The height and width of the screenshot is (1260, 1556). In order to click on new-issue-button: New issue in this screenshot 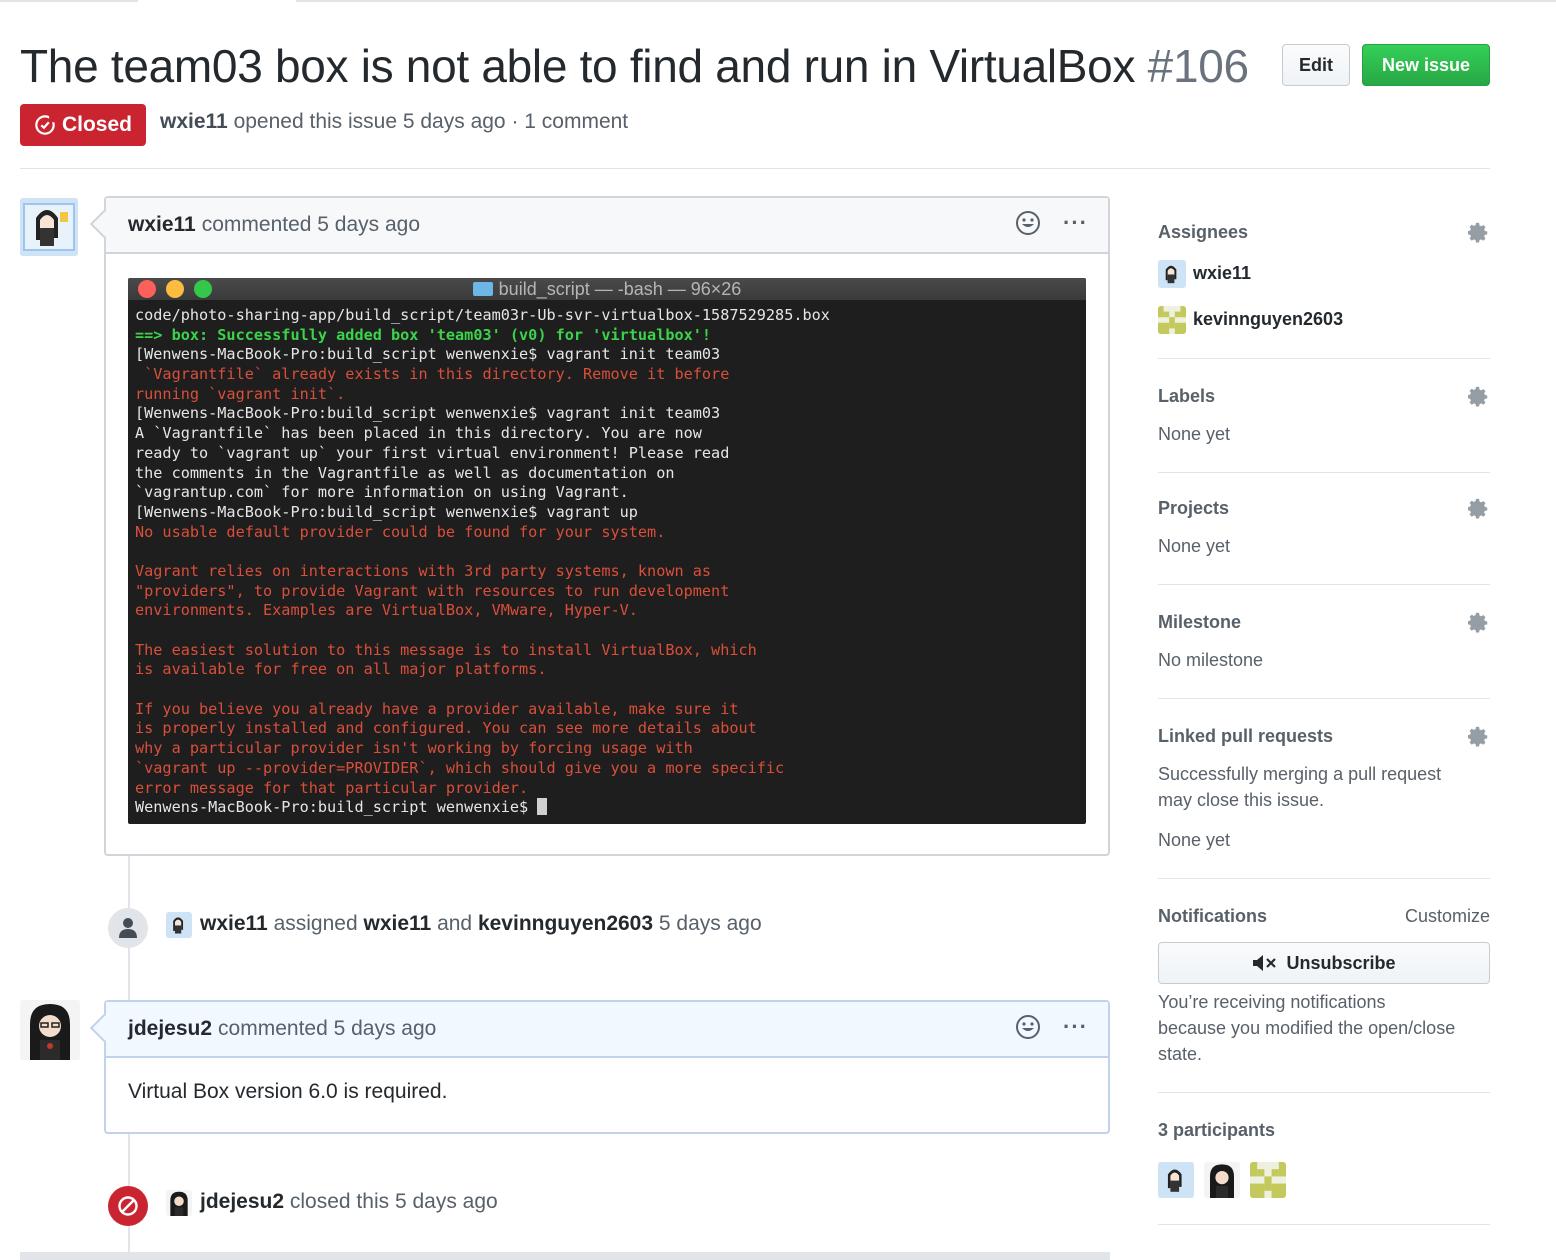, I will do `click(1426, 65)`.